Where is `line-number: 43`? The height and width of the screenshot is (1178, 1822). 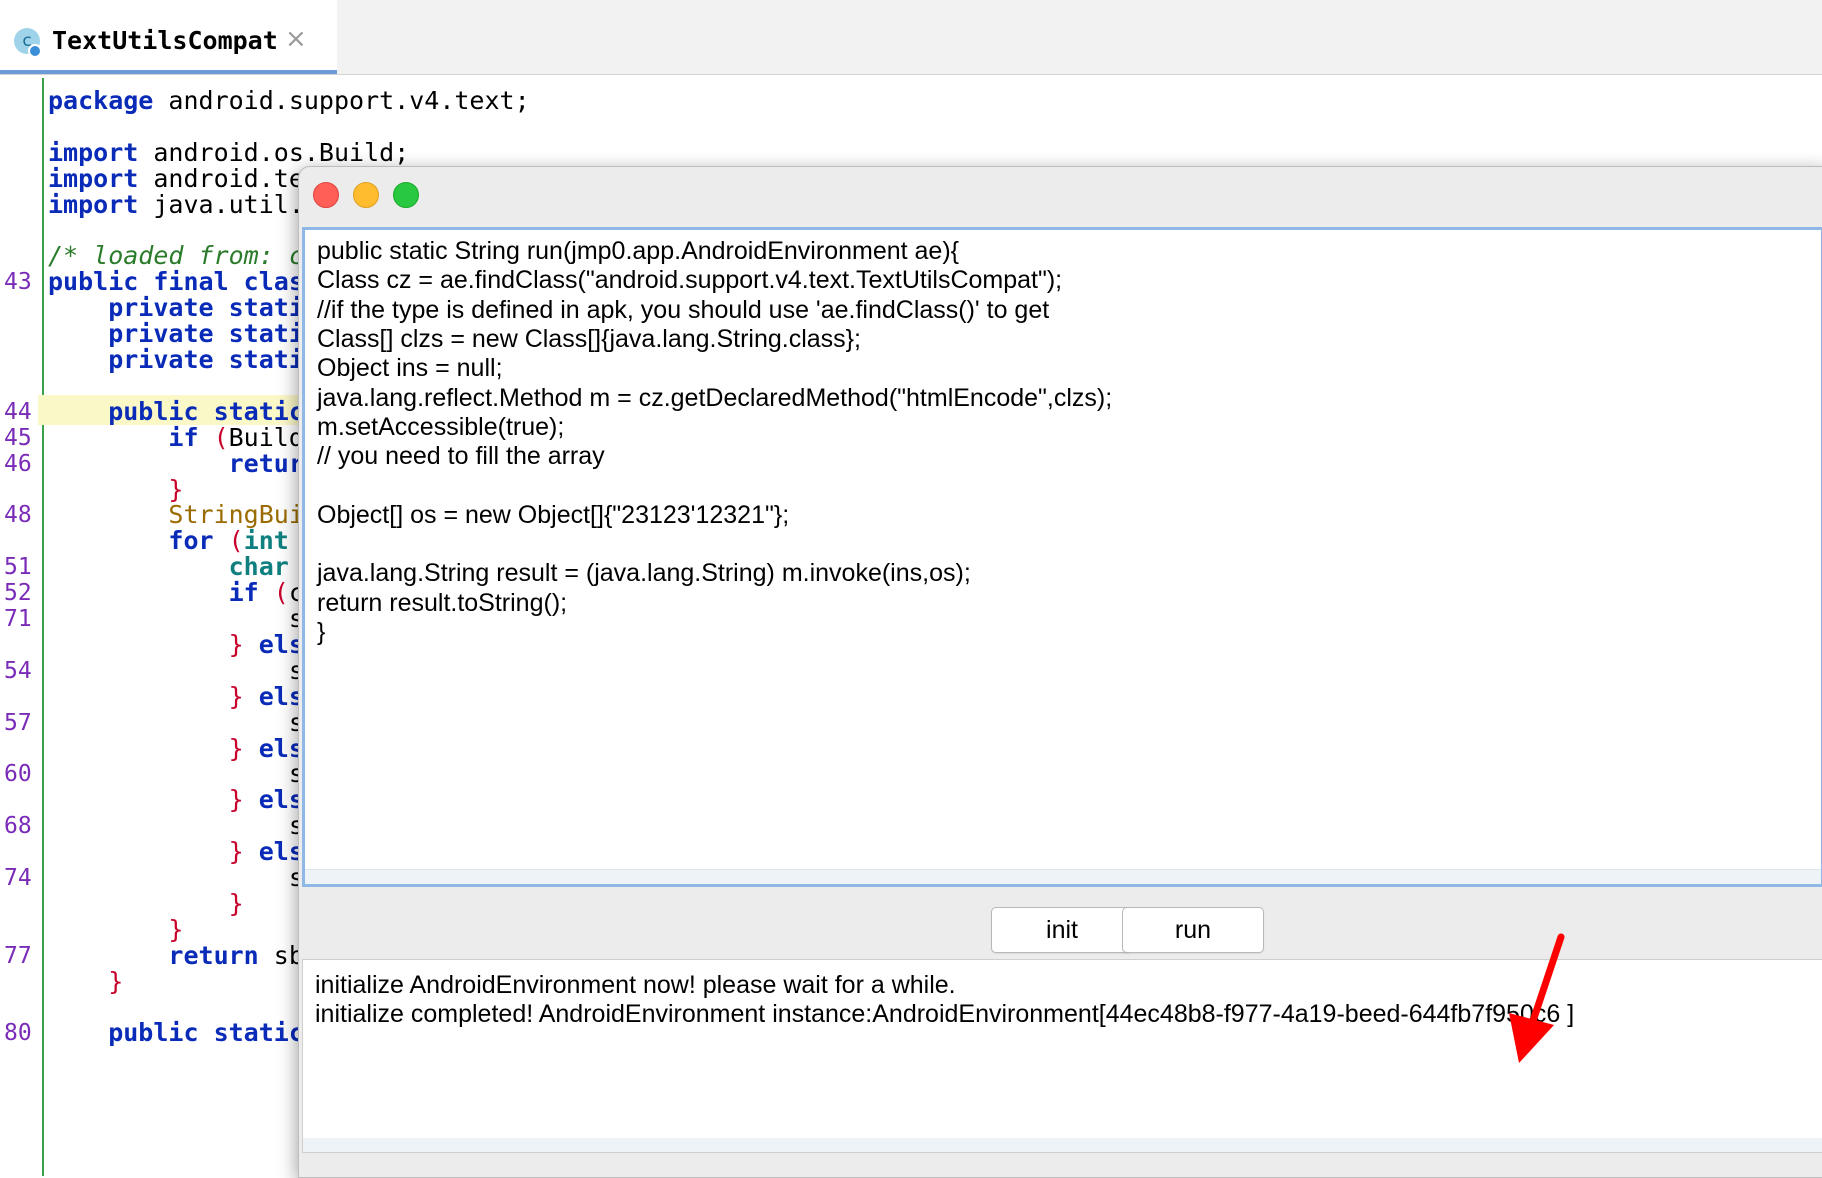
line-number: 43 is located at coordinates (18, 282).